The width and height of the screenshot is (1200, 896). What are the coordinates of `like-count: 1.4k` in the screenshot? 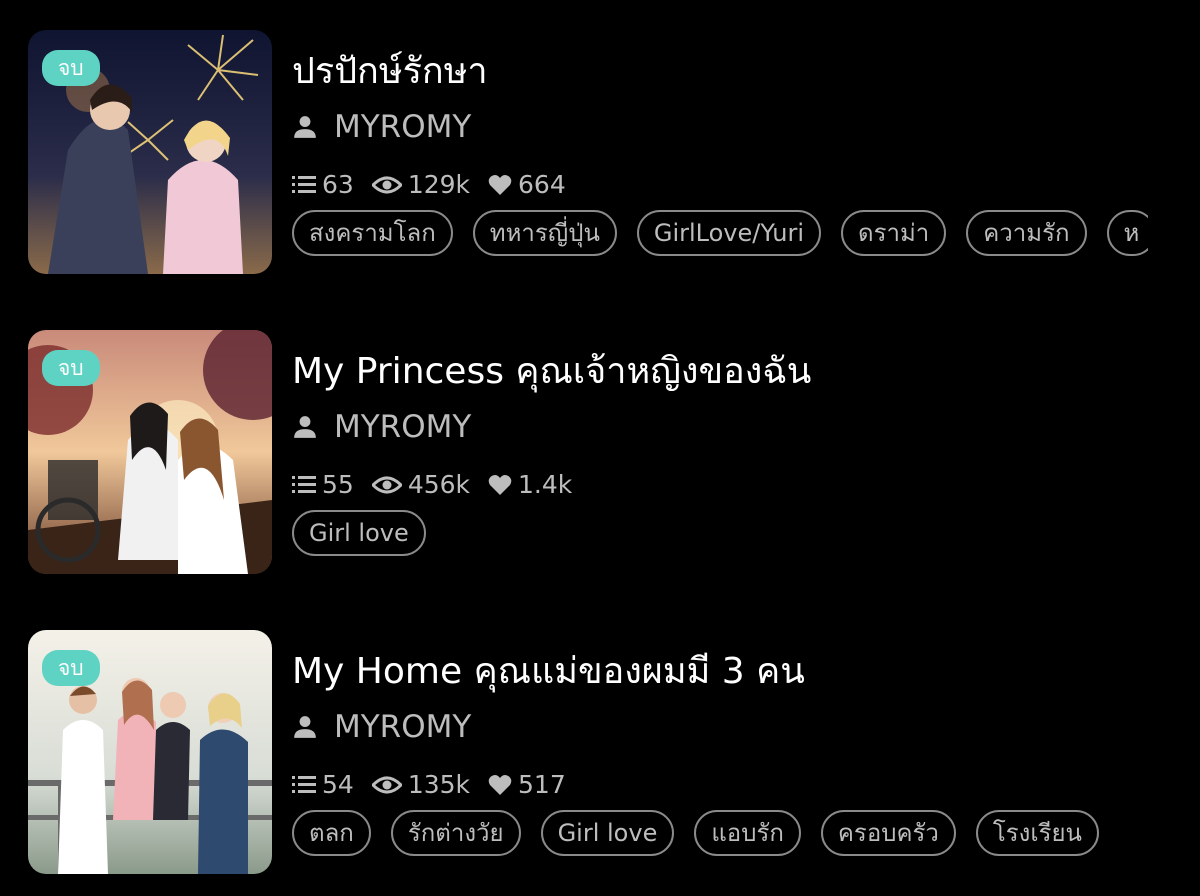 It's located at (530, 485).